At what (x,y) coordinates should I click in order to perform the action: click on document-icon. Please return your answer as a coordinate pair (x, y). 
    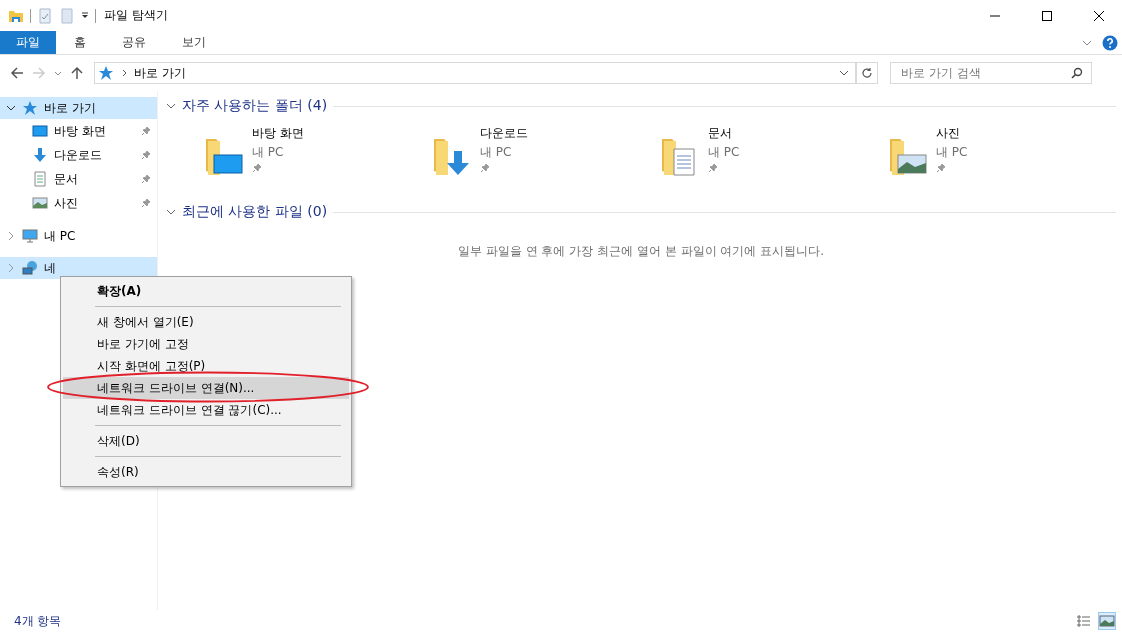
    Looking at the image, I should click on (40, 179).